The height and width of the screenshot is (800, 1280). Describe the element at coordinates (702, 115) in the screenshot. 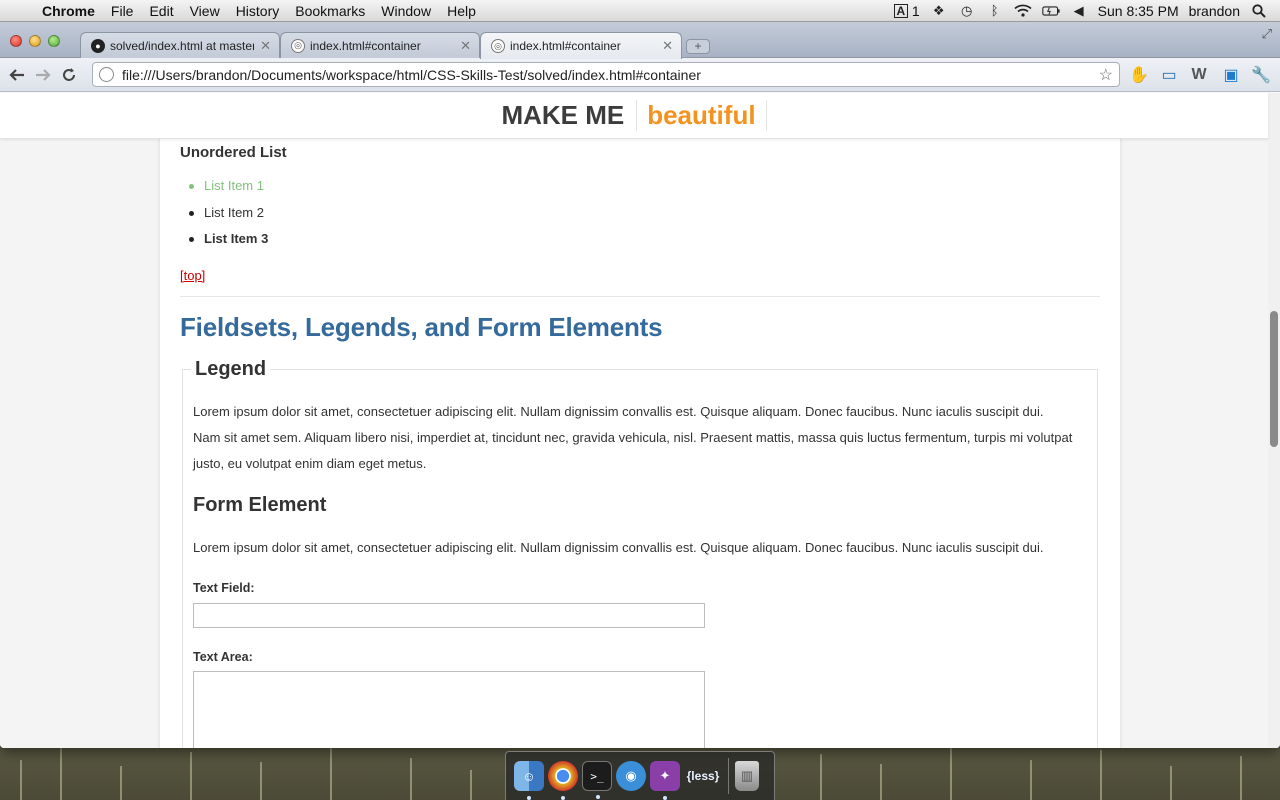

I see `brand-accent: beautiful` at that location.